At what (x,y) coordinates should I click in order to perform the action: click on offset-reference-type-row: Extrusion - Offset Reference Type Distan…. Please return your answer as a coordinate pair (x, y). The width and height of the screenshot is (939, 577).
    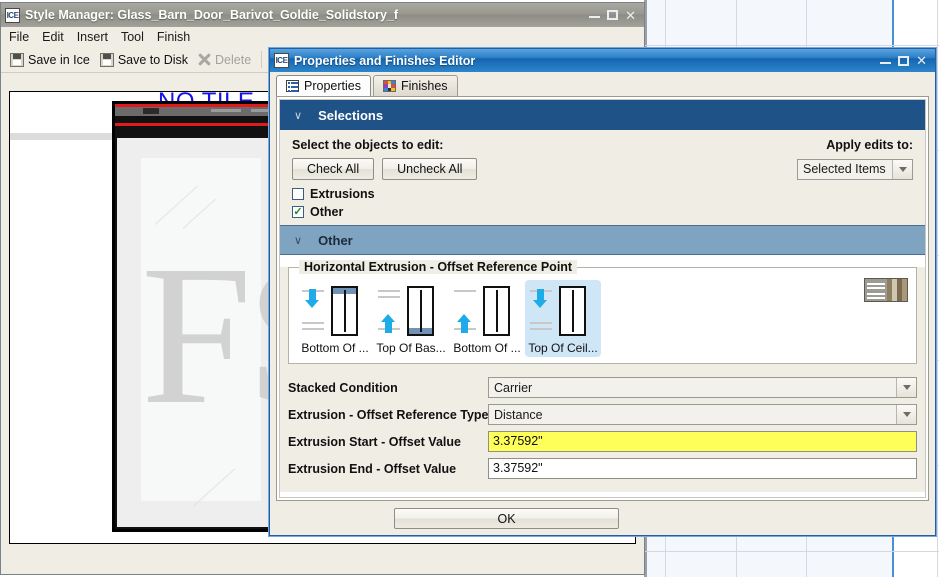
    Looking at the image, I should click on (602, 414).